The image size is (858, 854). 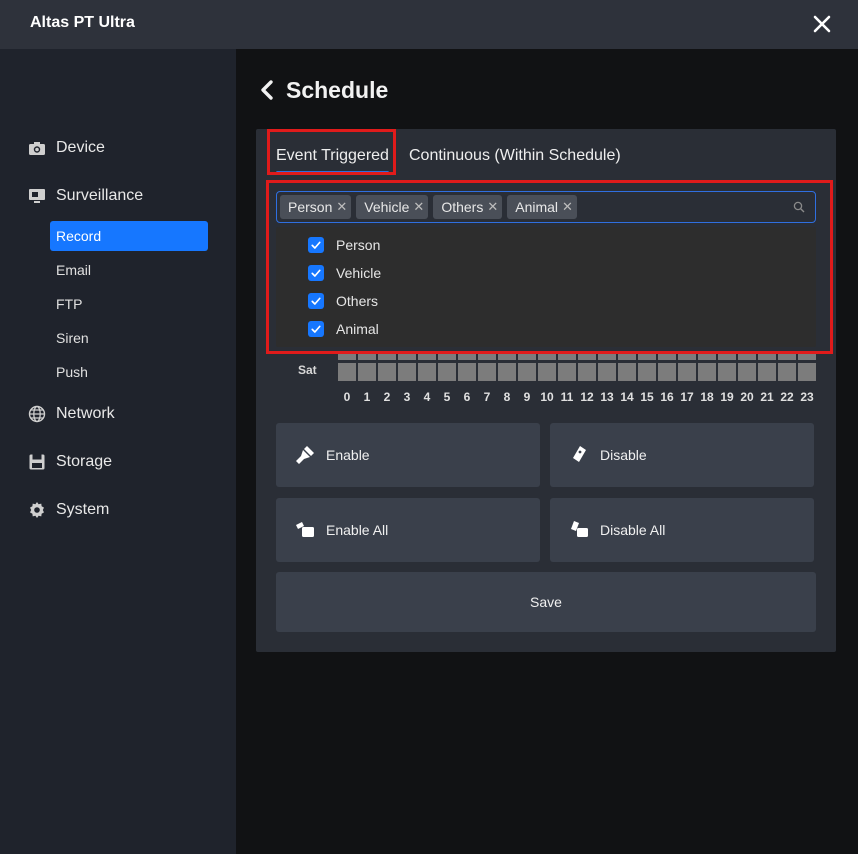 I want to click on hour-label: 18, so click(x=707, y=397).